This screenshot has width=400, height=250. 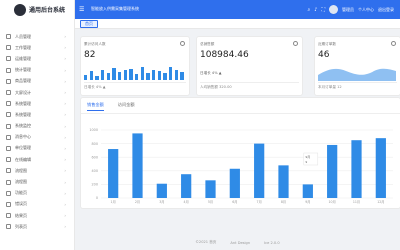 I want to click on gear-icon, so click(x=8, y=104).